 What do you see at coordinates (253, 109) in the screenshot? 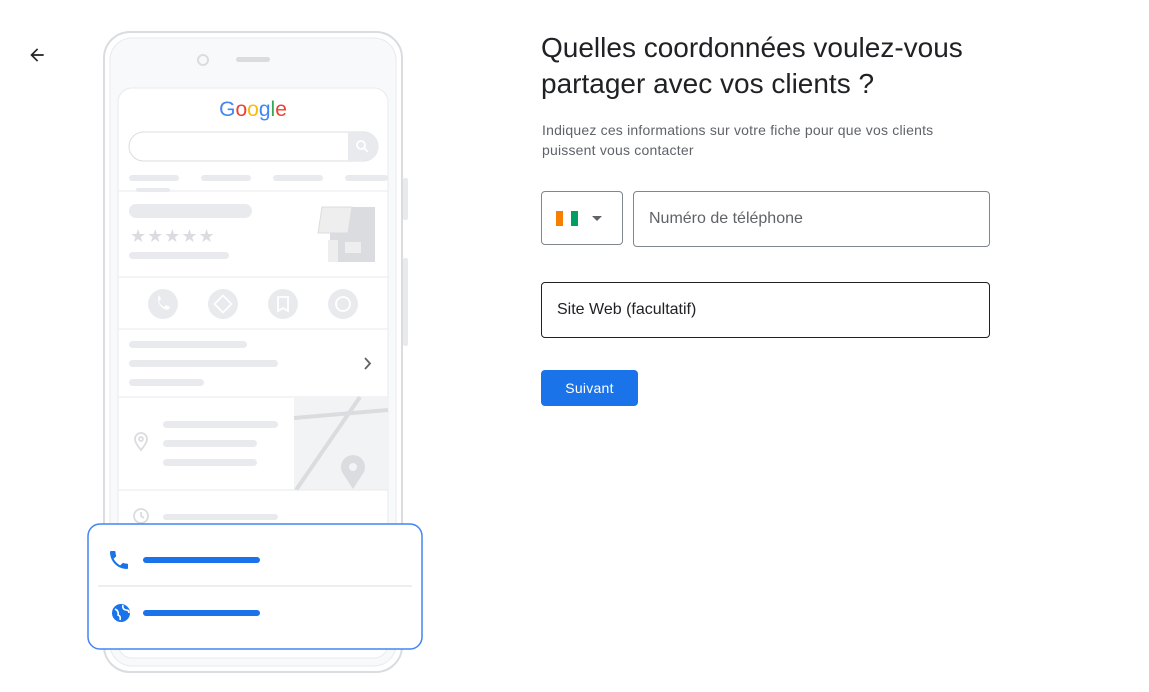
I see `google-logo: Google` at bounding box center [253, 109].